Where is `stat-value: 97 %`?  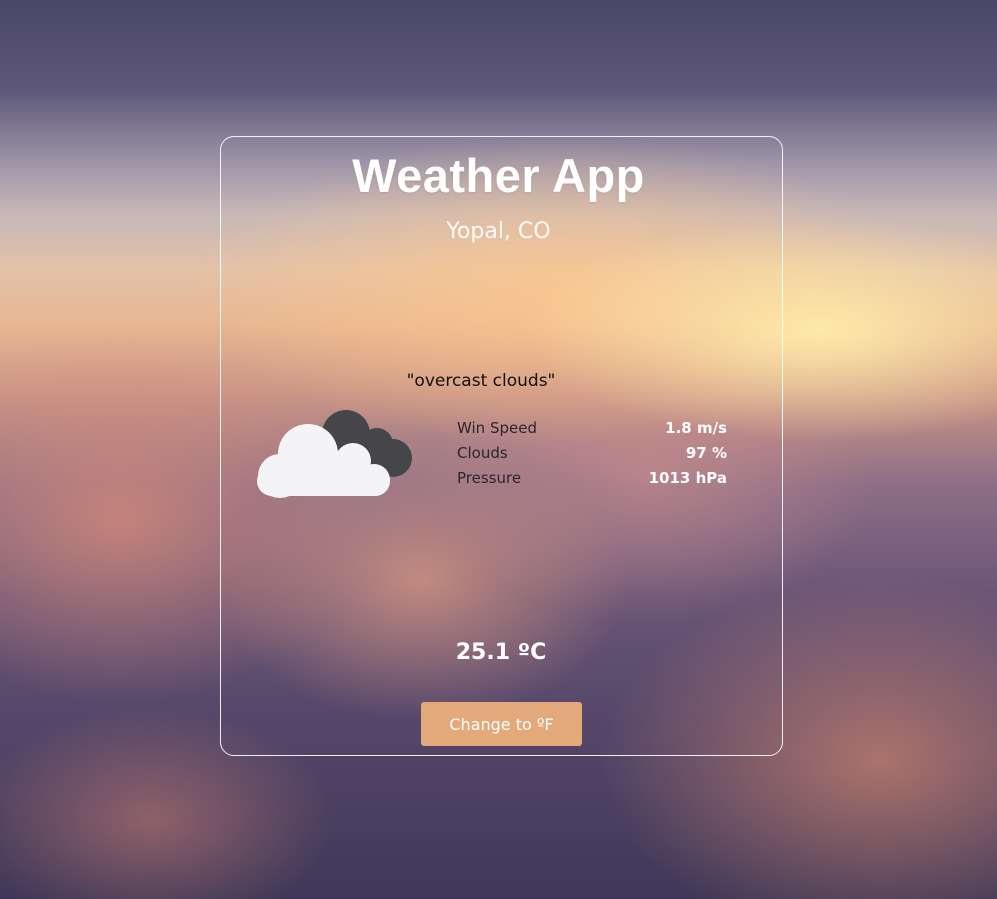 stat-value: 97 % is located at coordinates (706, 453).